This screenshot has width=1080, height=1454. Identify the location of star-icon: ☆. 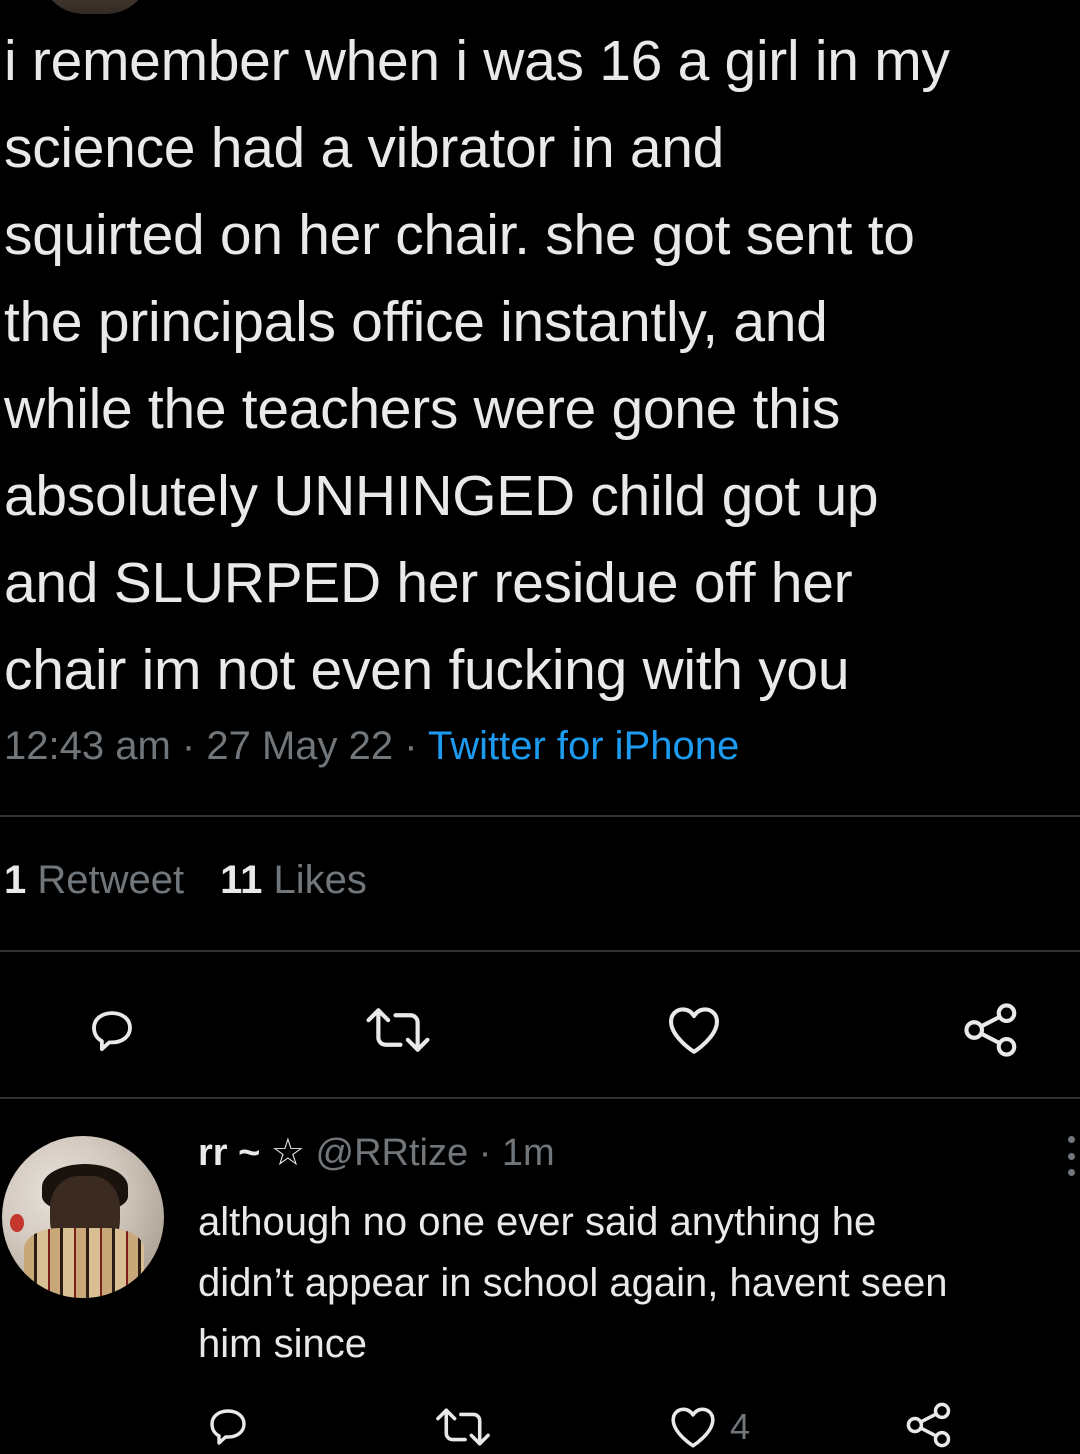
(287, 1153).